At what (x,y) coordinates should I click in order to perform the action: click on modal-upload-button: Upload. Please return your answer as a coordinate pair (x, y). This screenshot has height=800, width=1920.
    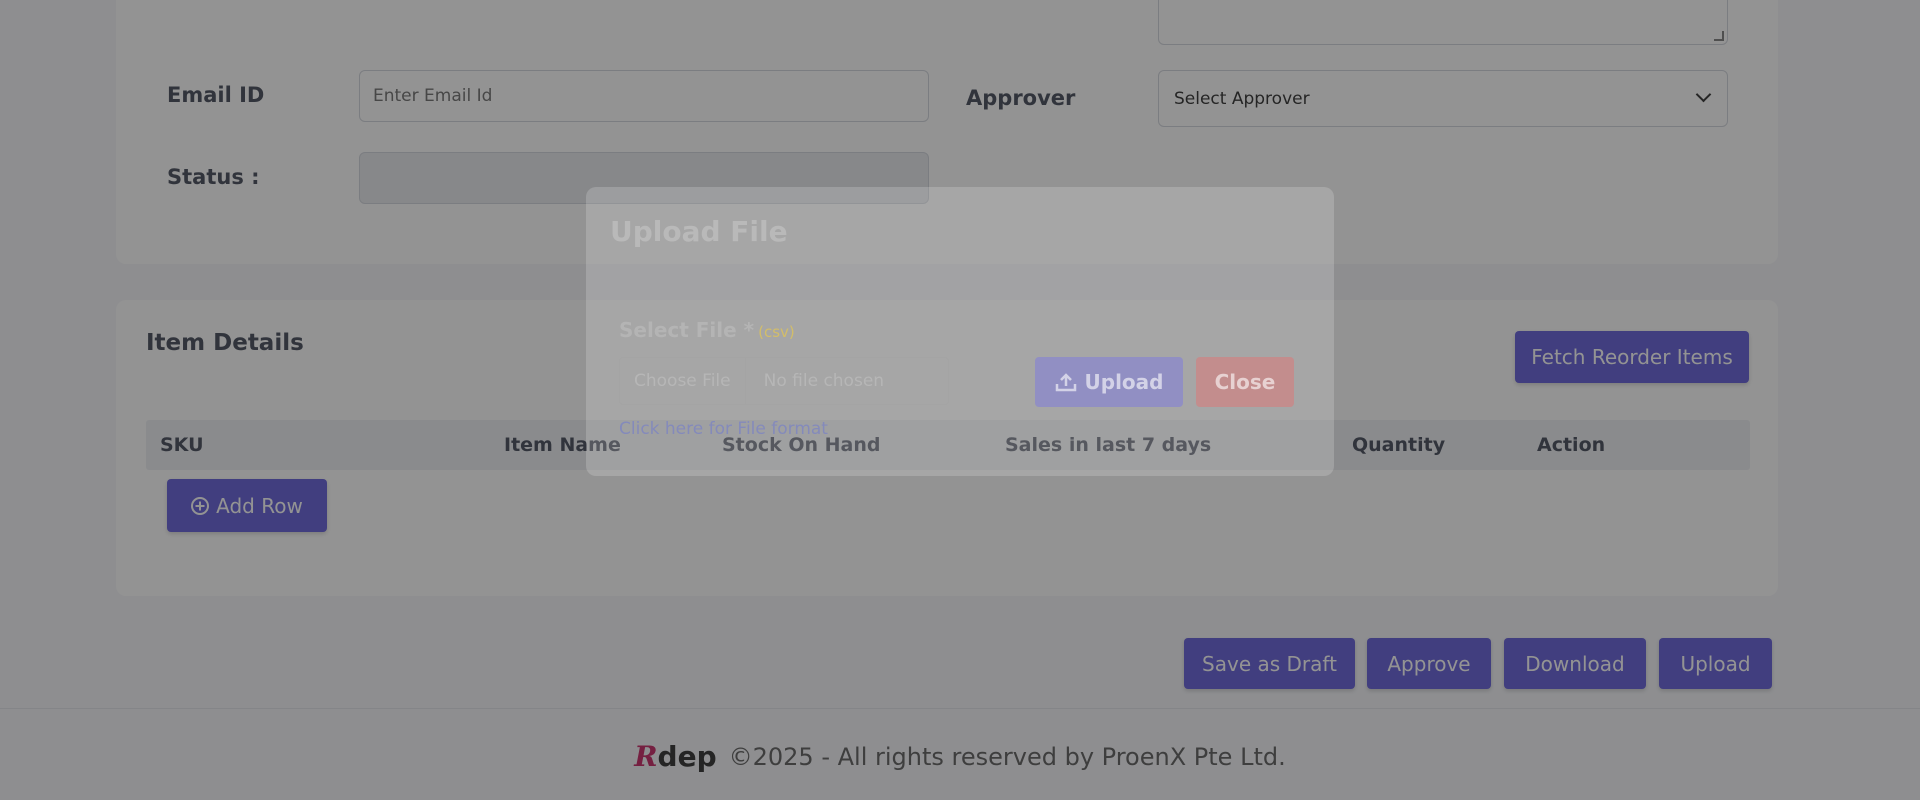
    Looking at the image, I should click on (1109, 382).